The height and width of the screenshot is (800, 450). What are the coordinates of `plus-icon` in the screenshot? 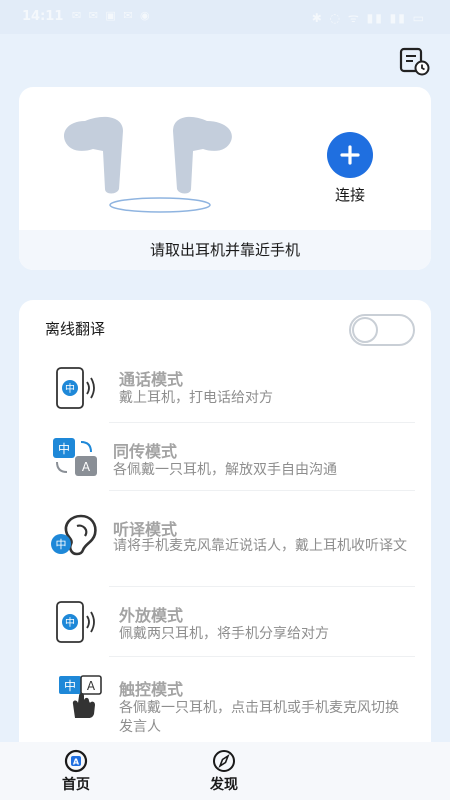 It's located at (350, 155).